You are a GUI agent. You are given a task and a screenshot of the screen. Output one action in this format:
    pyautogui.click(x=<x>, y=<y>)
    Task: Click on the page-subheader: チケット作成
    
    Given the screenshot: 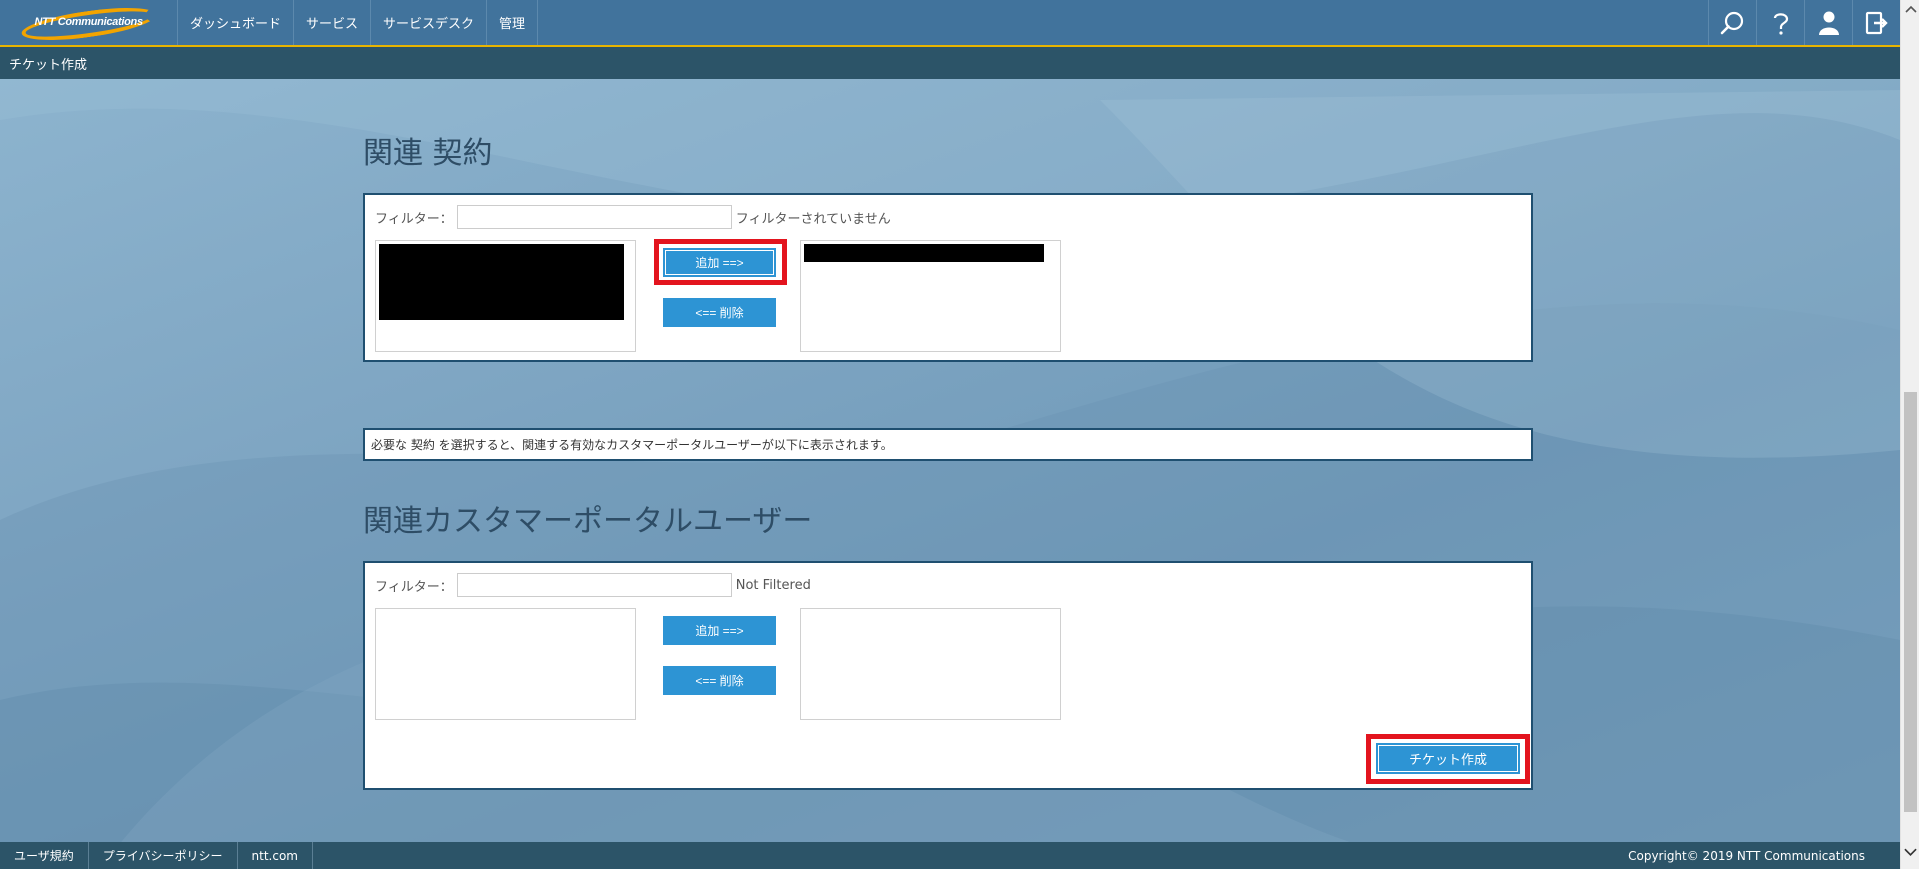 What is the action you would take?
    pyautogui.click(x=950, y=63)
    